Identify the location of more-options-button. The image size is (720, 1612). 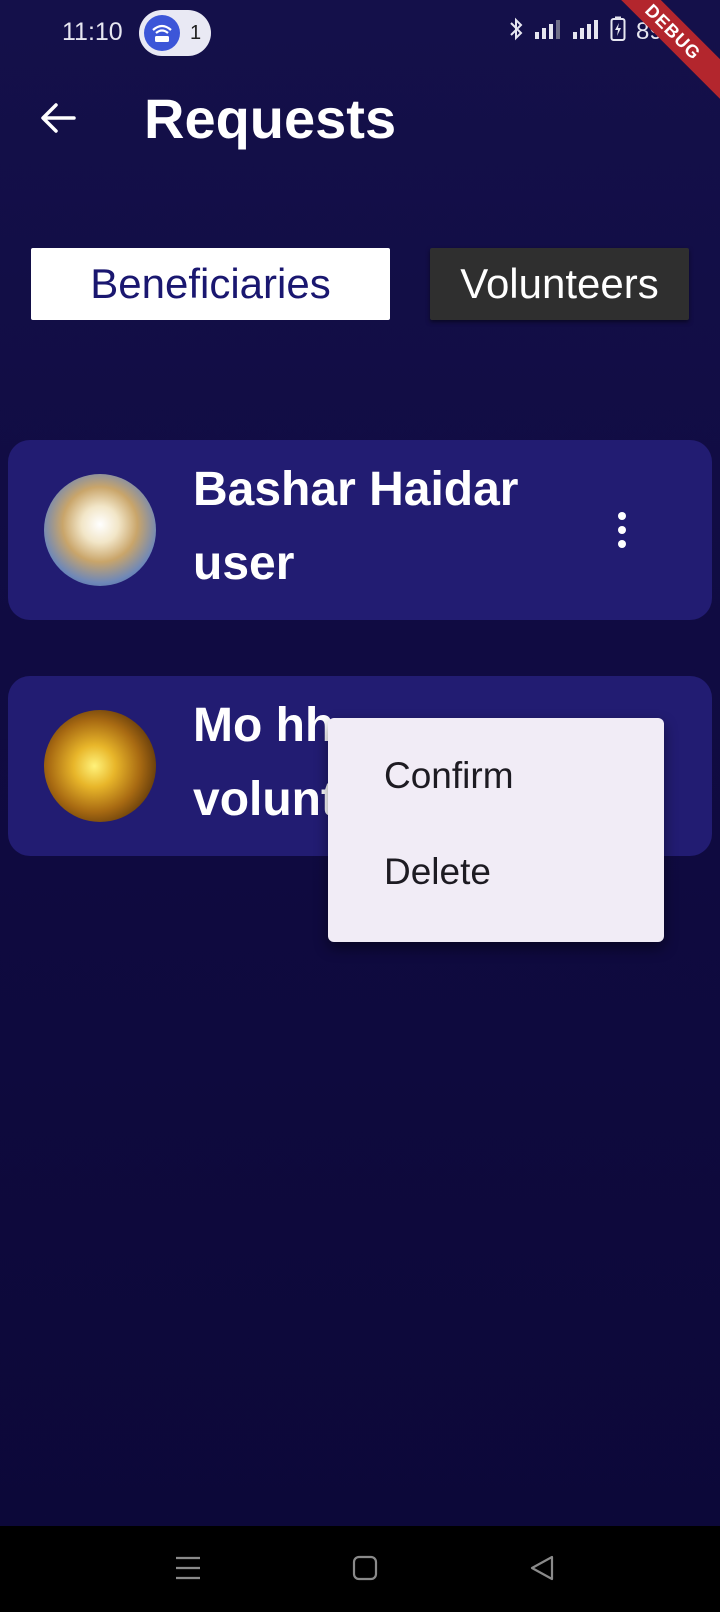
(622, 530).